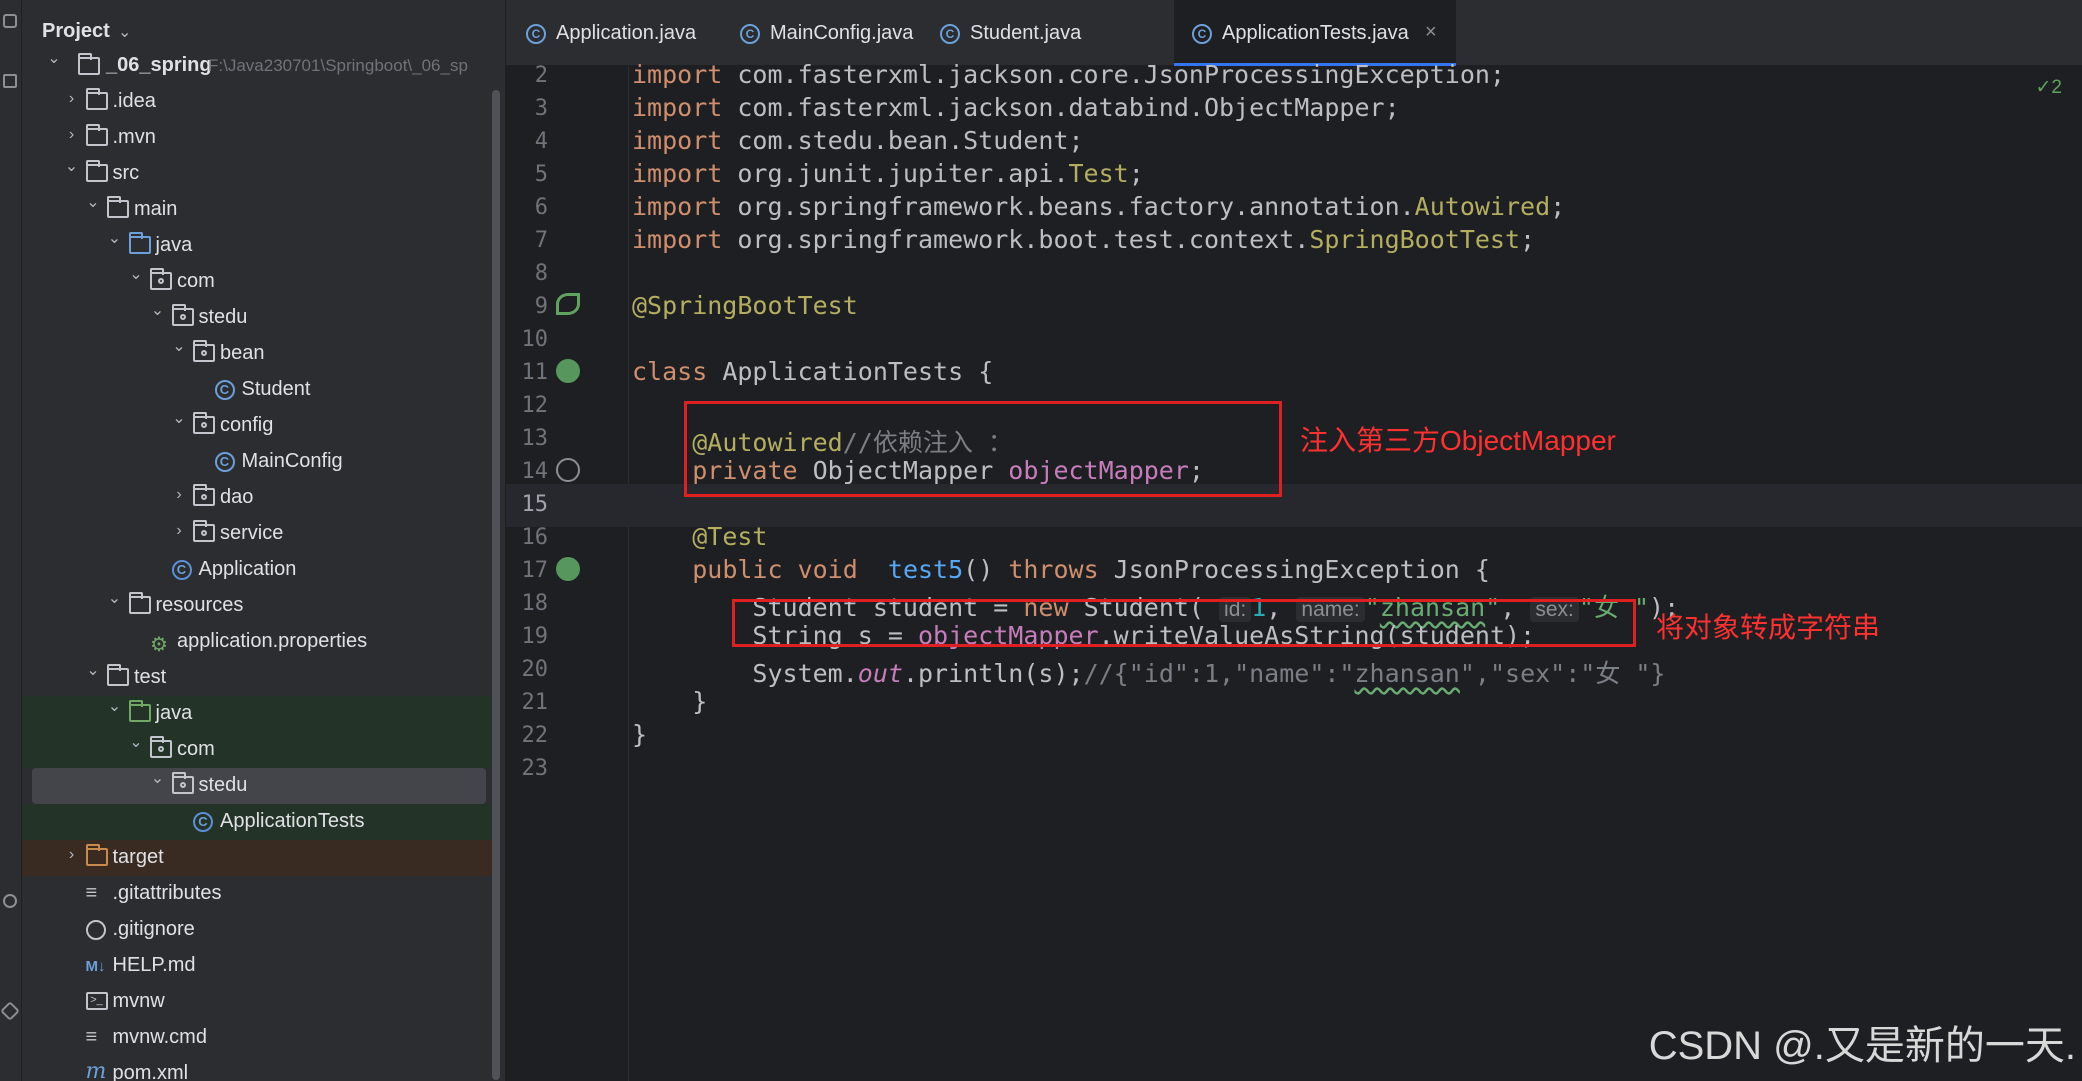  Describe the element at coordinates (1458, 440) in the screenshot. I see `inject-callout: 注入第三方ObjectMapper` at that location.